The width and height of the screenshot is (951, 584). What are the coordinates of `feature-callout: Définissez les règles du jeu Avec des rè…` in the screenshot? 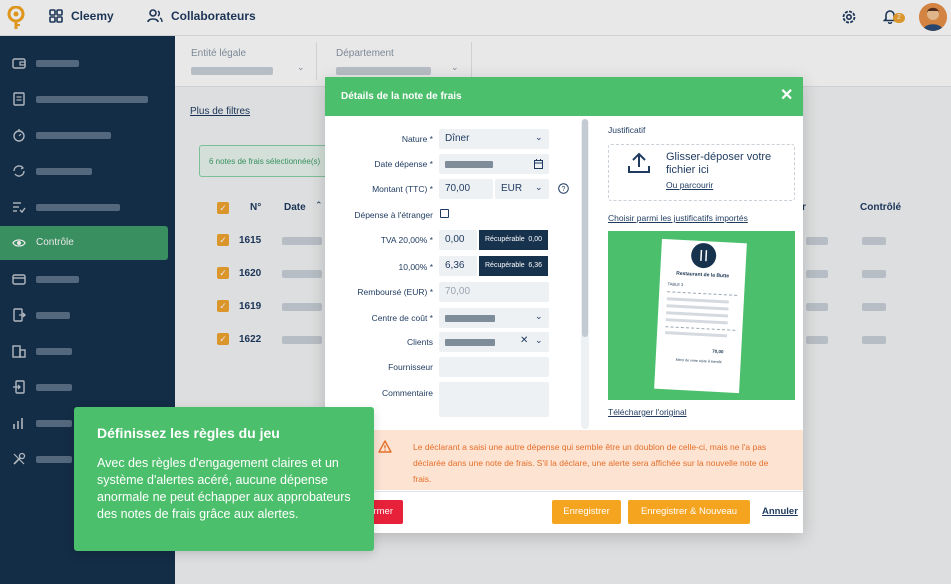 It's located at (224, 479).